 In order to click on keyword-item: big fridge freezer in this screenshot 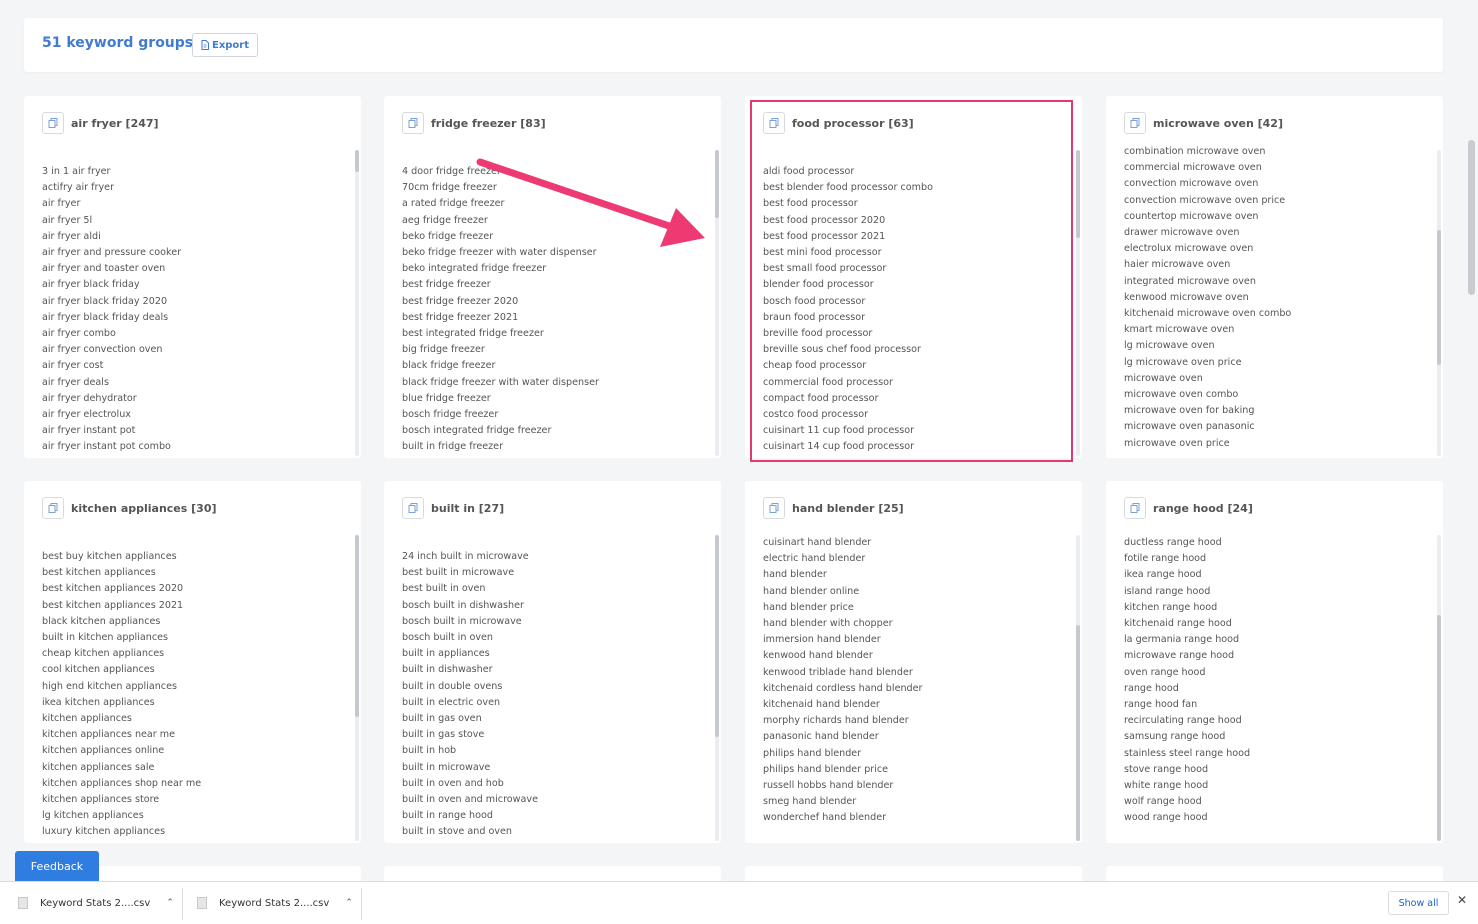, I will do `click(500, 350)`.